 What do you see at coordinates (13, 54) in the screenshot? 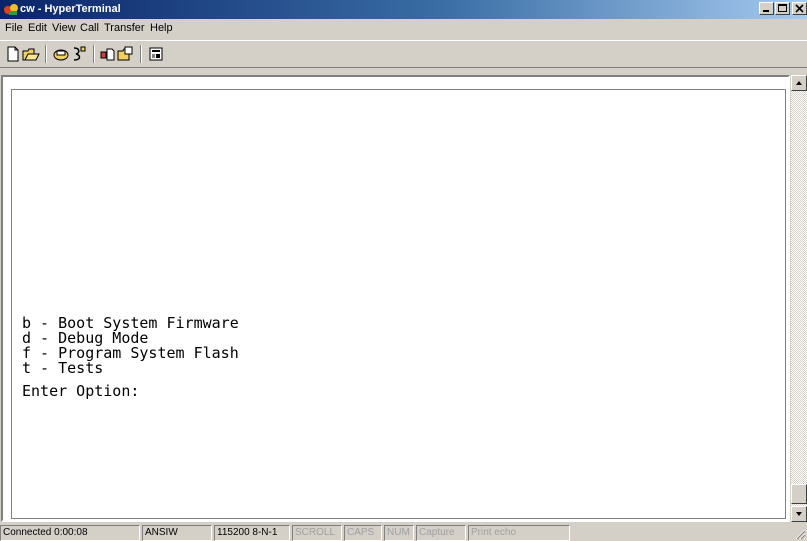
I see `new-icon` at bounding box center [13, 54].